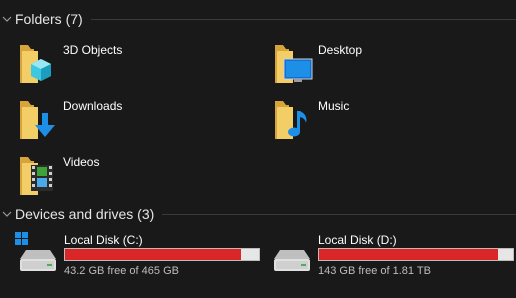 This screenshot has width=516, height=298. I want to click on drive-d: Local Disk (D:) 143 GB free of 1.81 TB, so click(391, 254).